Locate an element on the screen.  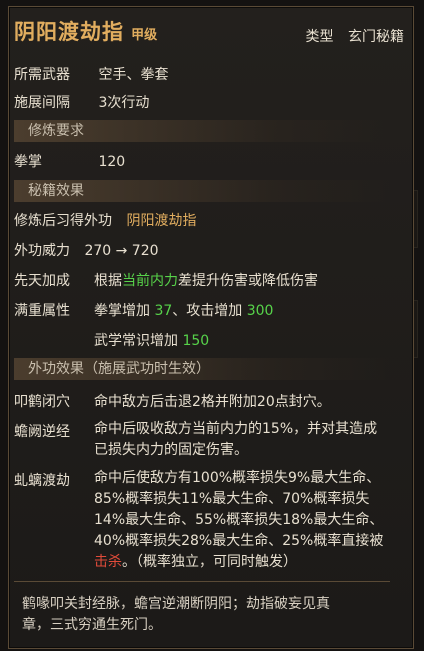
power-value: 270 → 720 is located at coordinates (121, 251).